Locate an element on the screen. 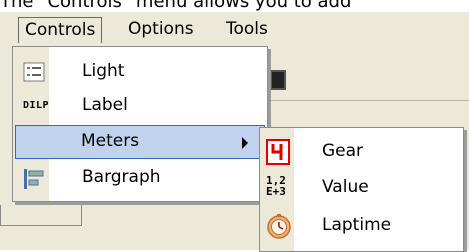 The width and height of the screenshot is (469, 252). submenu-item-label: Laptime is located at coordinates (357, 225).